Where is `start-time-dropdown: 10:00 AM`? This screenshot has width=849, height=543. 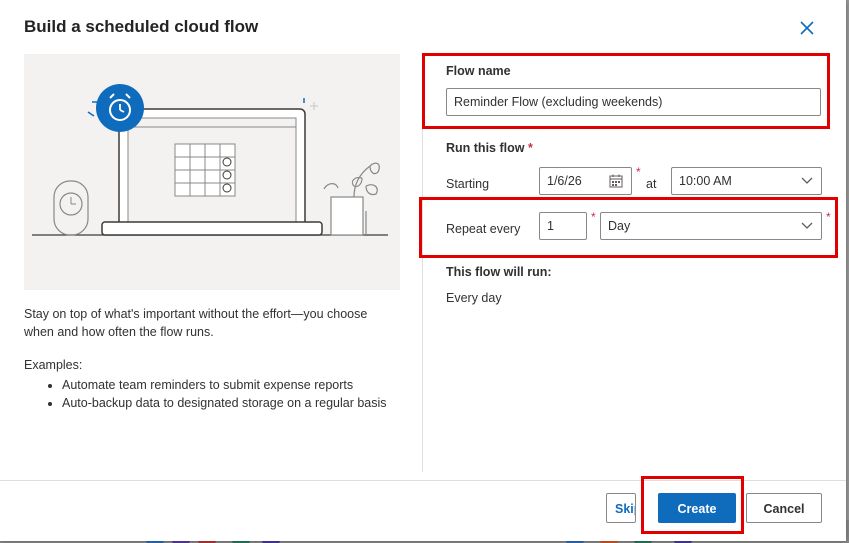 start-time-dropdown: 10:00 AM is located at coordinates (746, 181).